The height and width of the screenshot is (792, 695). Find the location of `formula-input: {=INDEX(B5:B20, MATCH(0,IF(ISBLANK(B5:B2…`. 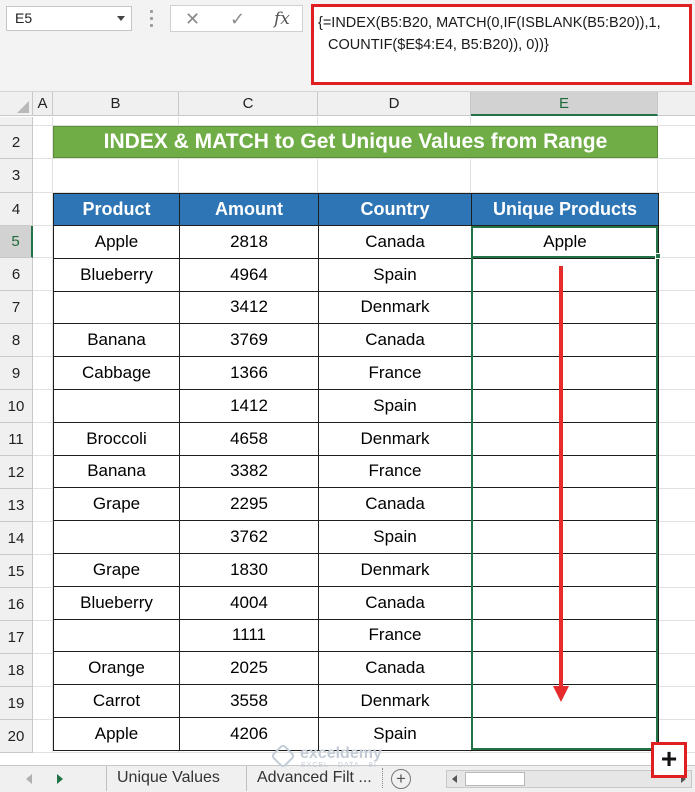

formula-input: {=INDEX(B5:B20, MATCH(0,IF(ISBLANK(B5:B2… is located at coordinates (501, 44).